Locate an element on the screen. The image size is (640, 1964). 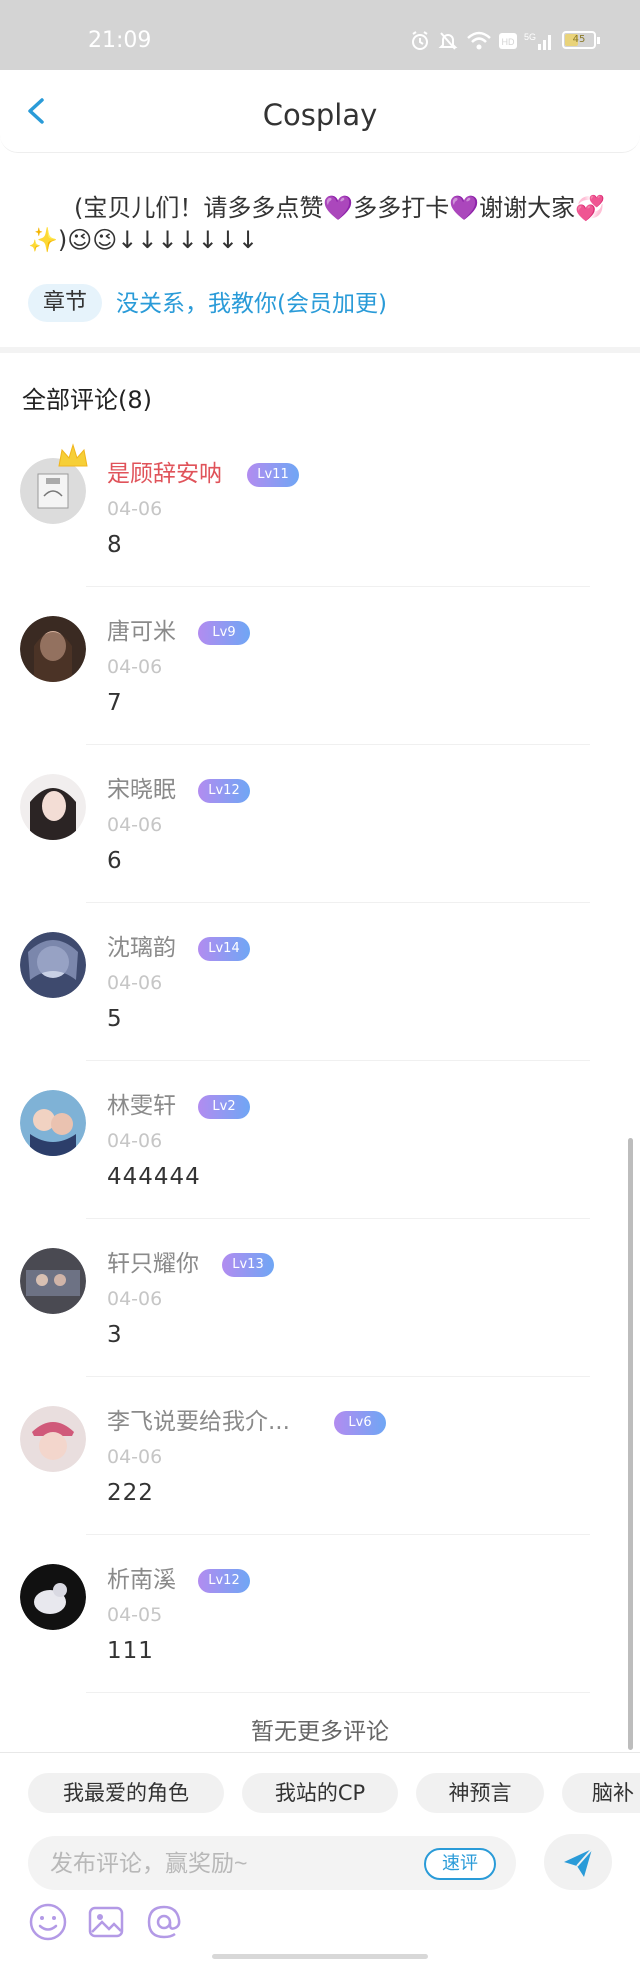
comment-item: 林雯轩 Lv2 04-06 444444 is located at coordinates (320, 1169).